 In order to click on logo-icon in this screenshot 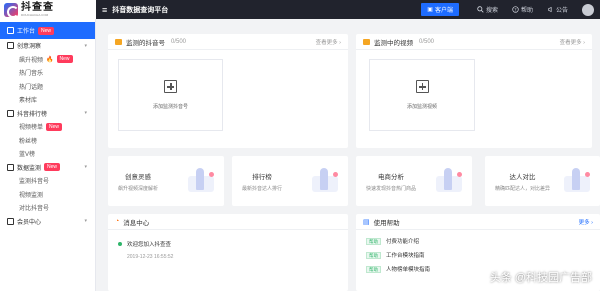, I will do `click(11, 10)`.